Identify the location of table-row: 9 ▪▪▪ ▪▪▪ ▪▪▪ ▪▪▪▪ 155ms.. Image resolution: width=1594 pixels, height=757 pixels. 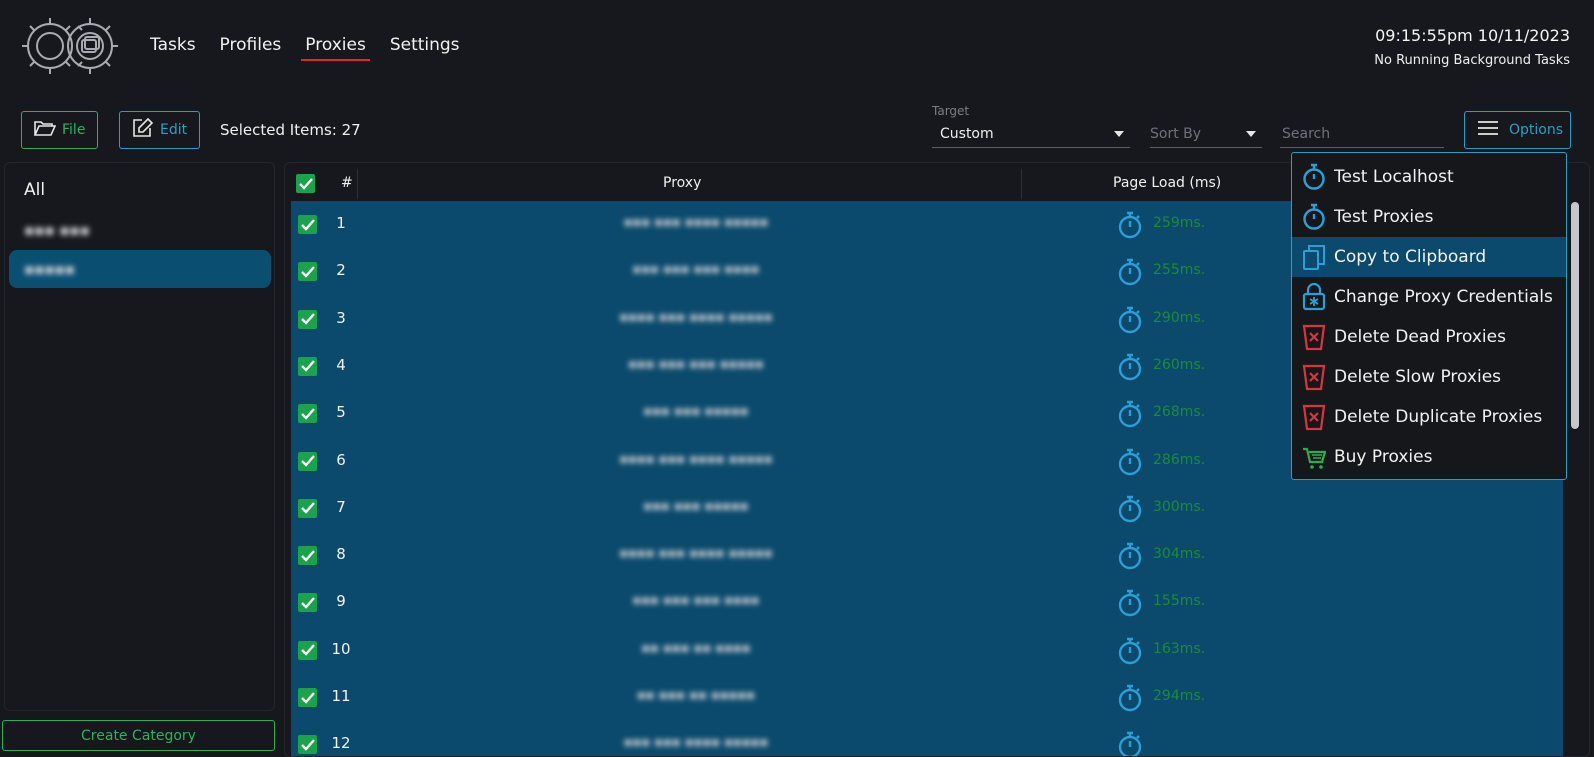
(927, 603).